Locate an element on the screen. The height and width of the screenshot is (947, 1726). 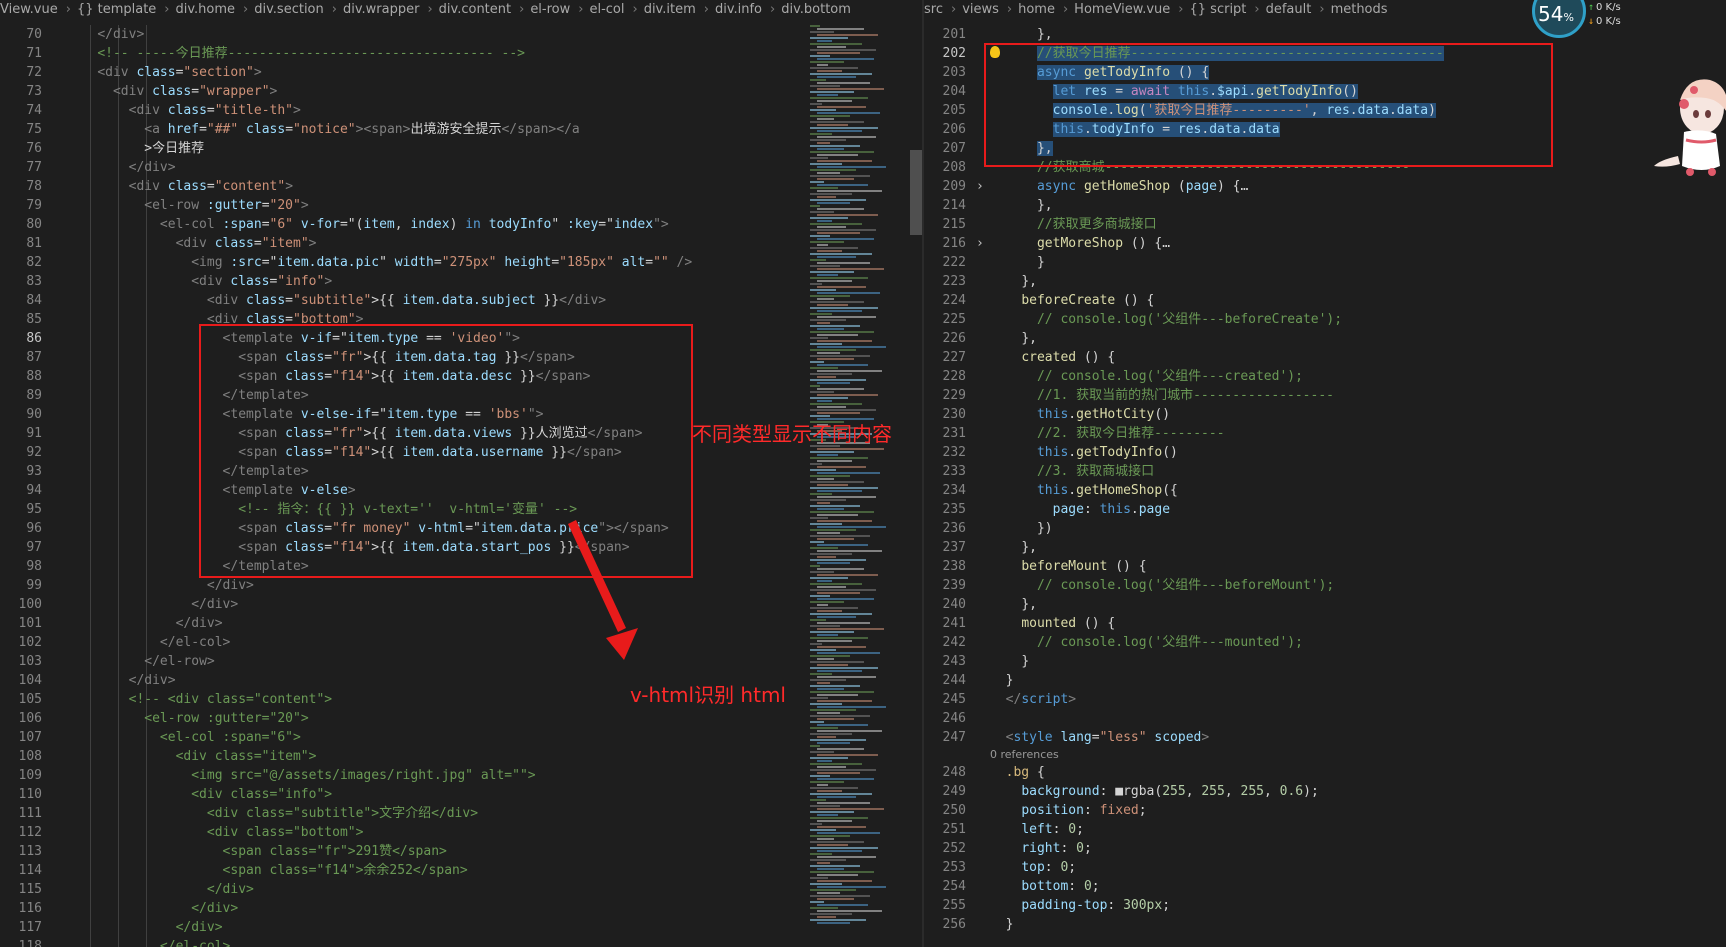
code-line: 227 created () { is located at coordinates (1325, 357).